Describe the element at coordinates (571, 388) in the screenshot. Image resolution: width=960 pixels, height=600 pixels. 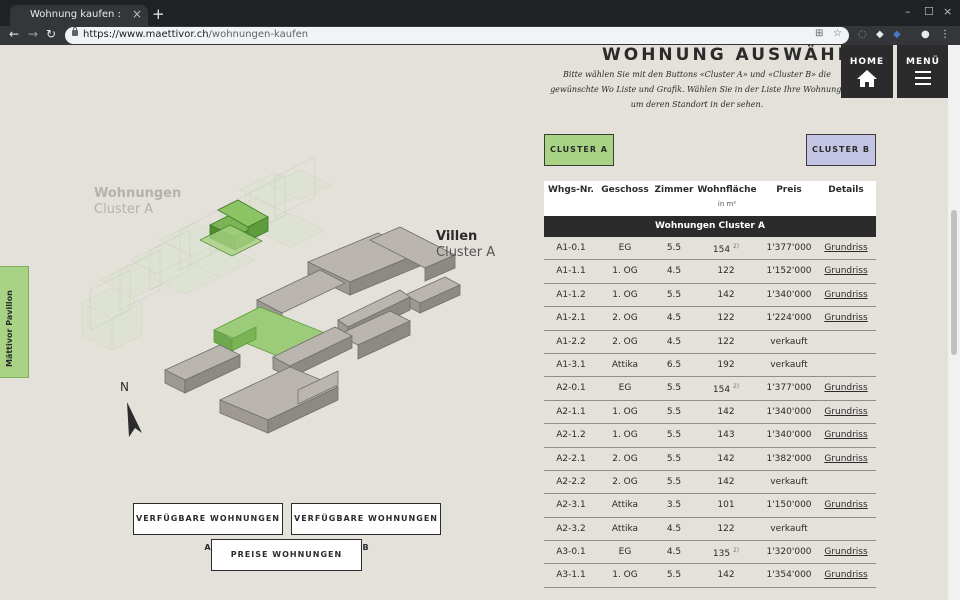
I see `cell-nr: A2-0.1` at that location.